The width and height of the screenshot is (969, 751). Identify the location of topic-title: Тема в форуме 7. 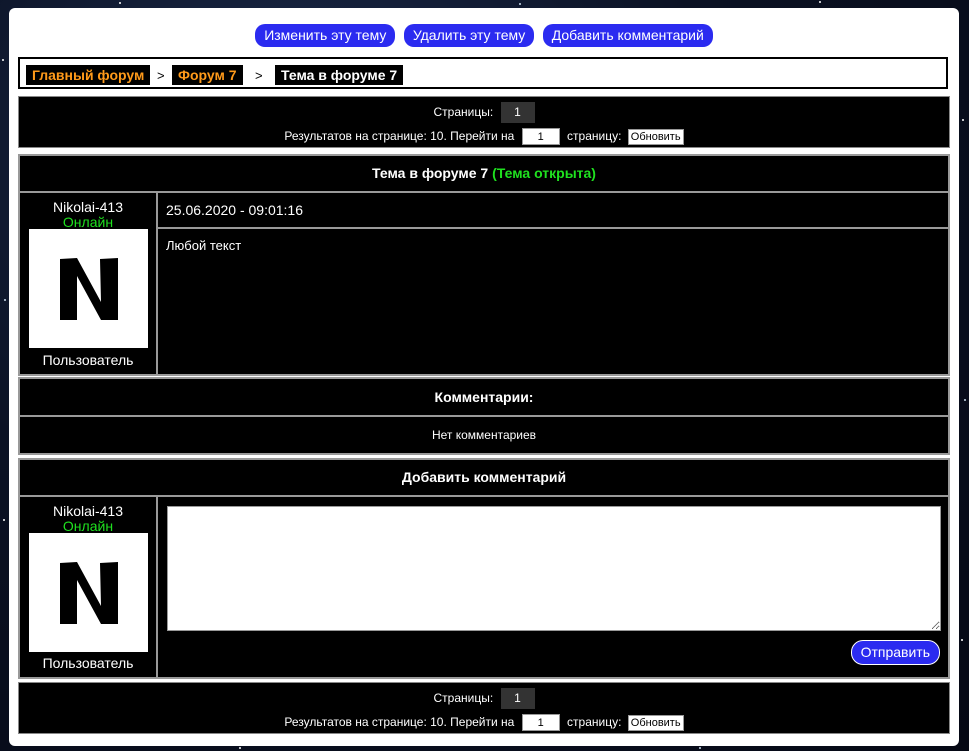
(430, 173).